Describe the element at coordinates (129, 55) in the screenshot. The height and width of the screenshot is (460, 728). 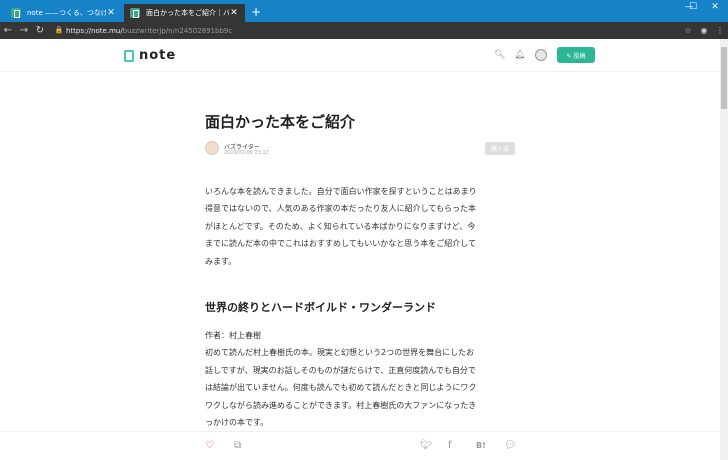
I see `note-logo-icon` at that location.